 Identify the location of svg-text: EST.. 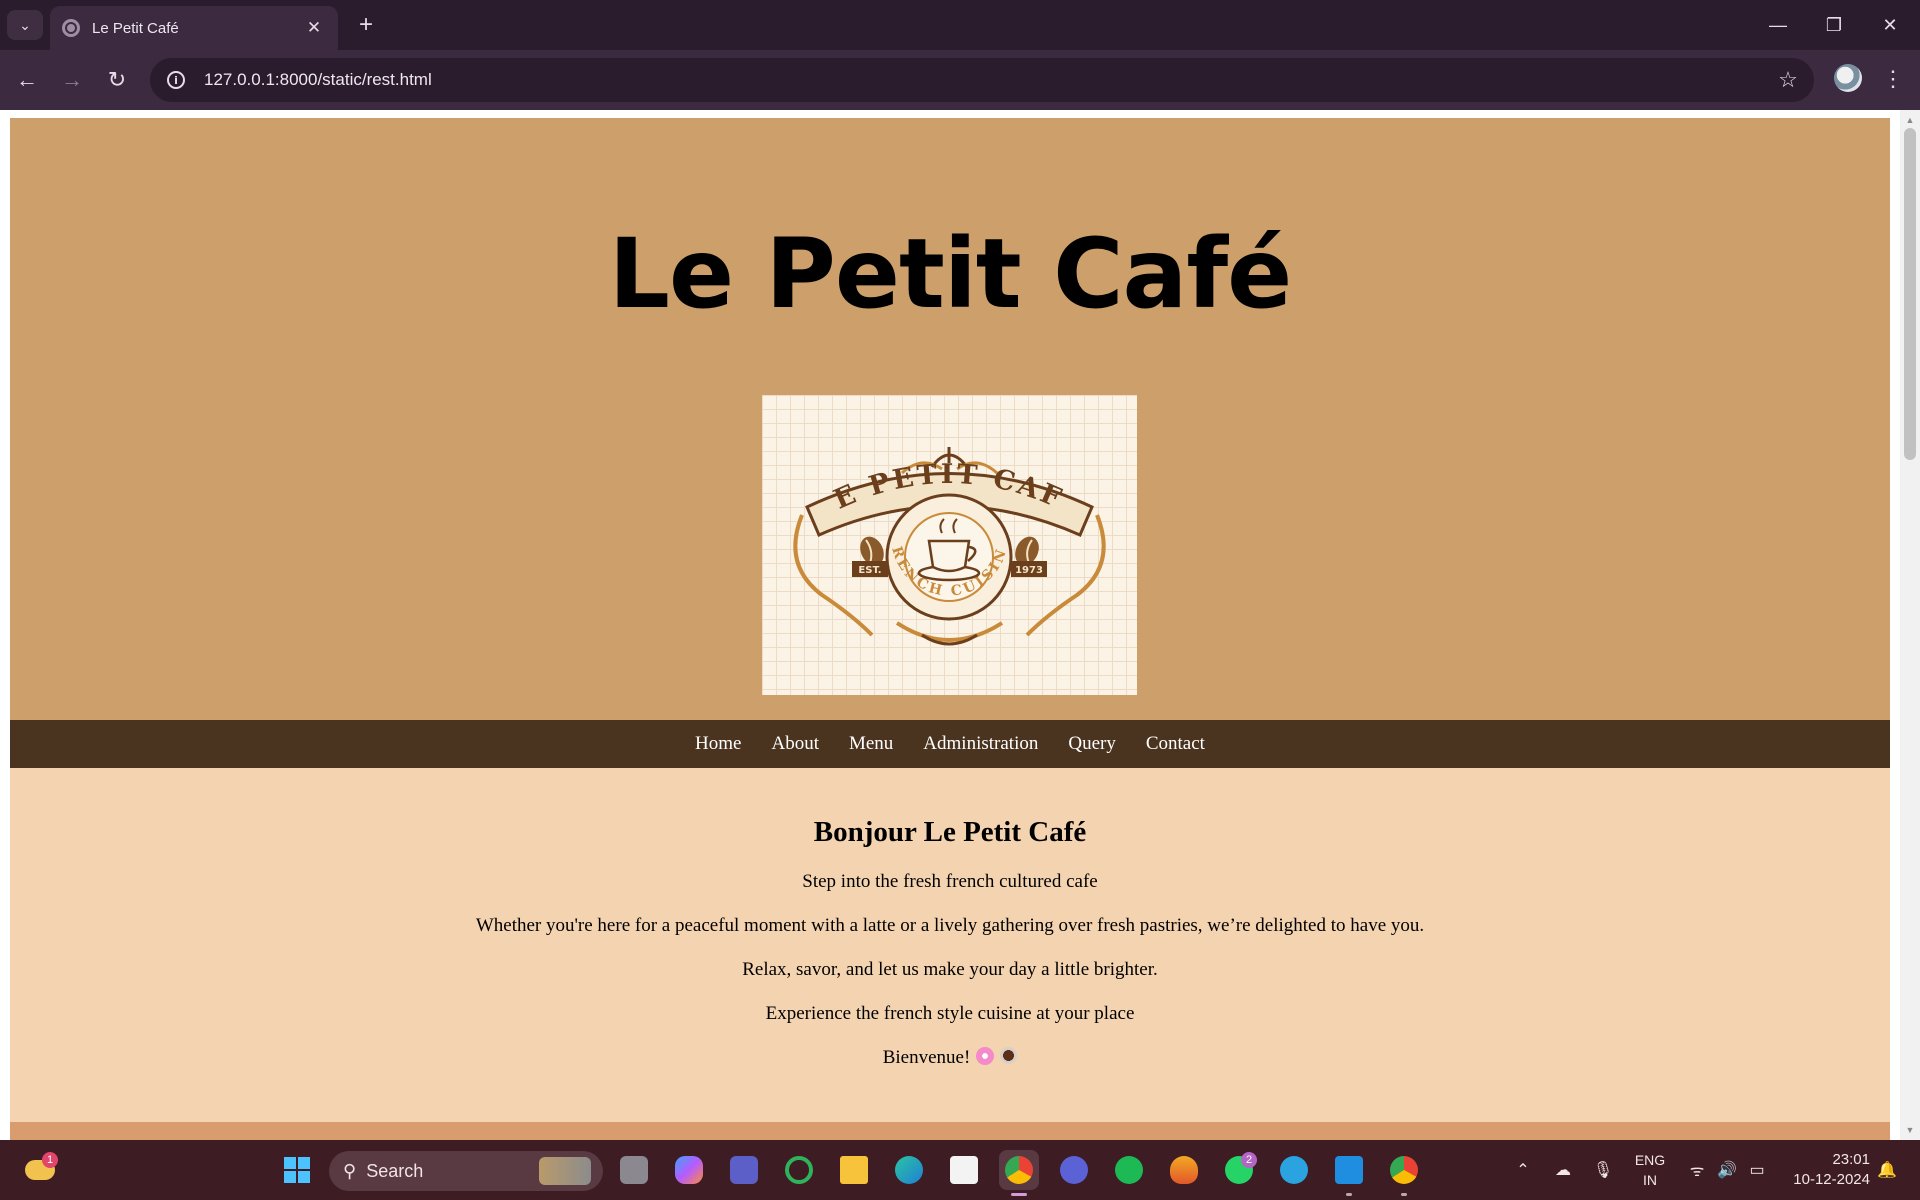
(869, 570).